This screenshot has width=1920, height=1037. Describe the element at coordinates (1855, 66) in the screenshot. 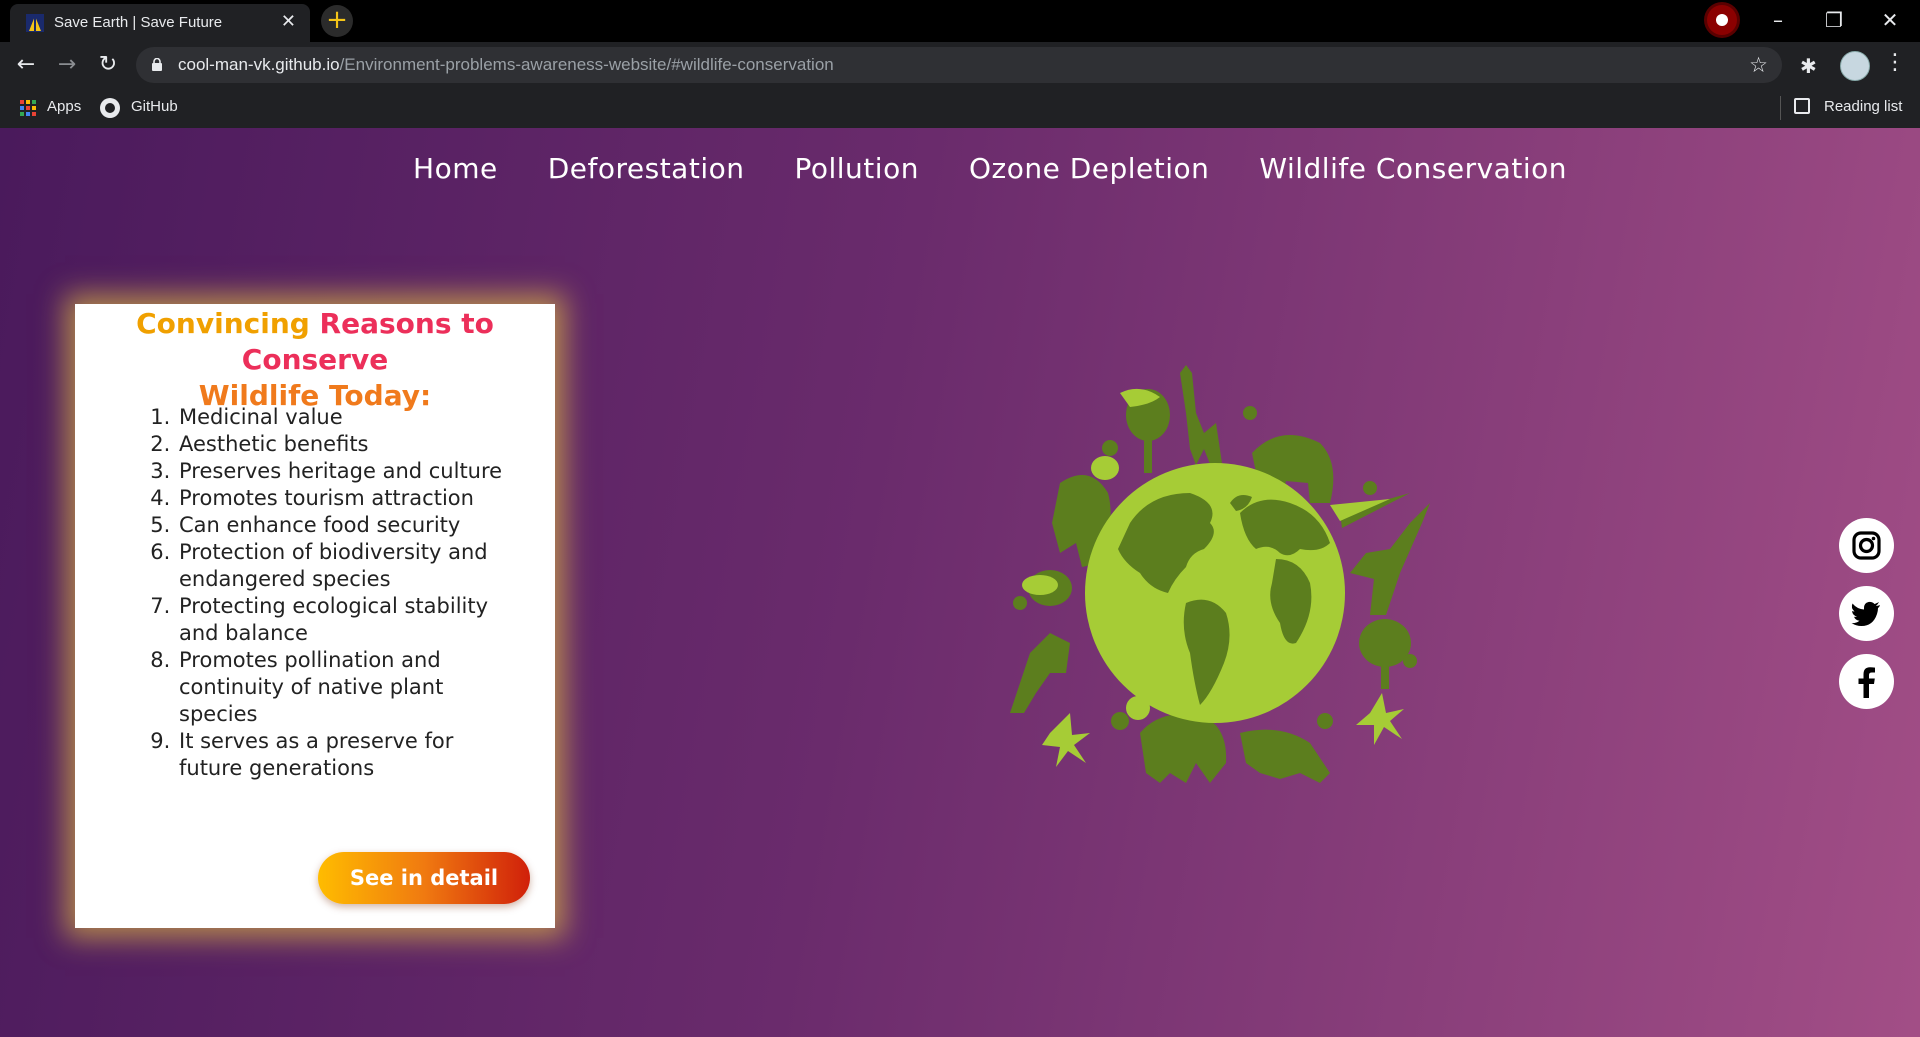

I see `avatar` at that location.